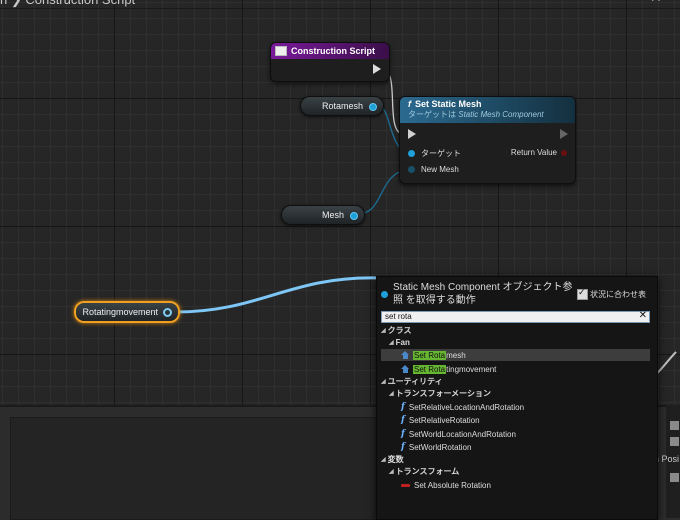 This screenshot has height=520, width=680. I want to click on menu-item-set-world-location-and-rotation: f SetWorldLocationAndRotation, so click(458, 434).